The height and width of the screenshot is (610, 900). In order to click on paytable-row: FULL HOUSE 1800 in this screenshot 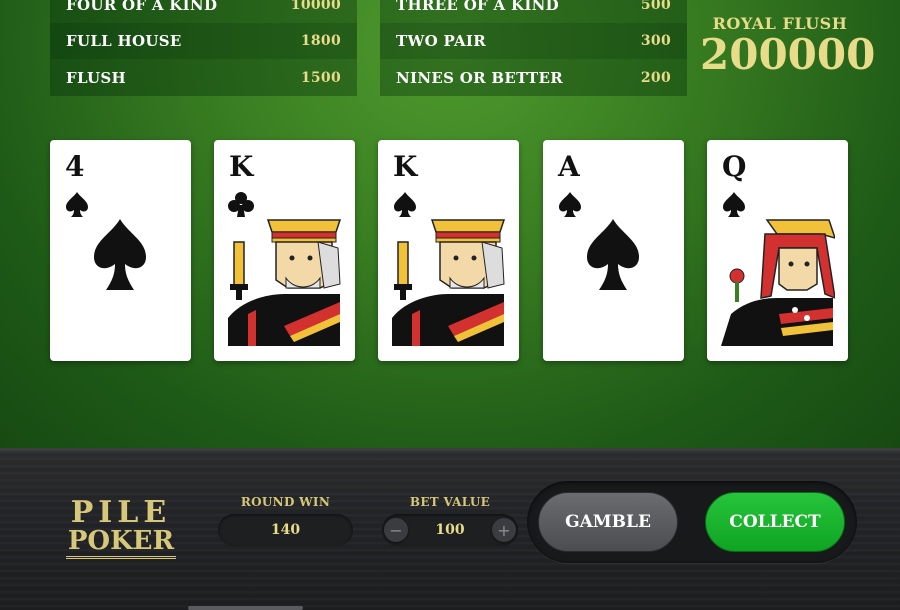, I will do `click(203, 41)`.